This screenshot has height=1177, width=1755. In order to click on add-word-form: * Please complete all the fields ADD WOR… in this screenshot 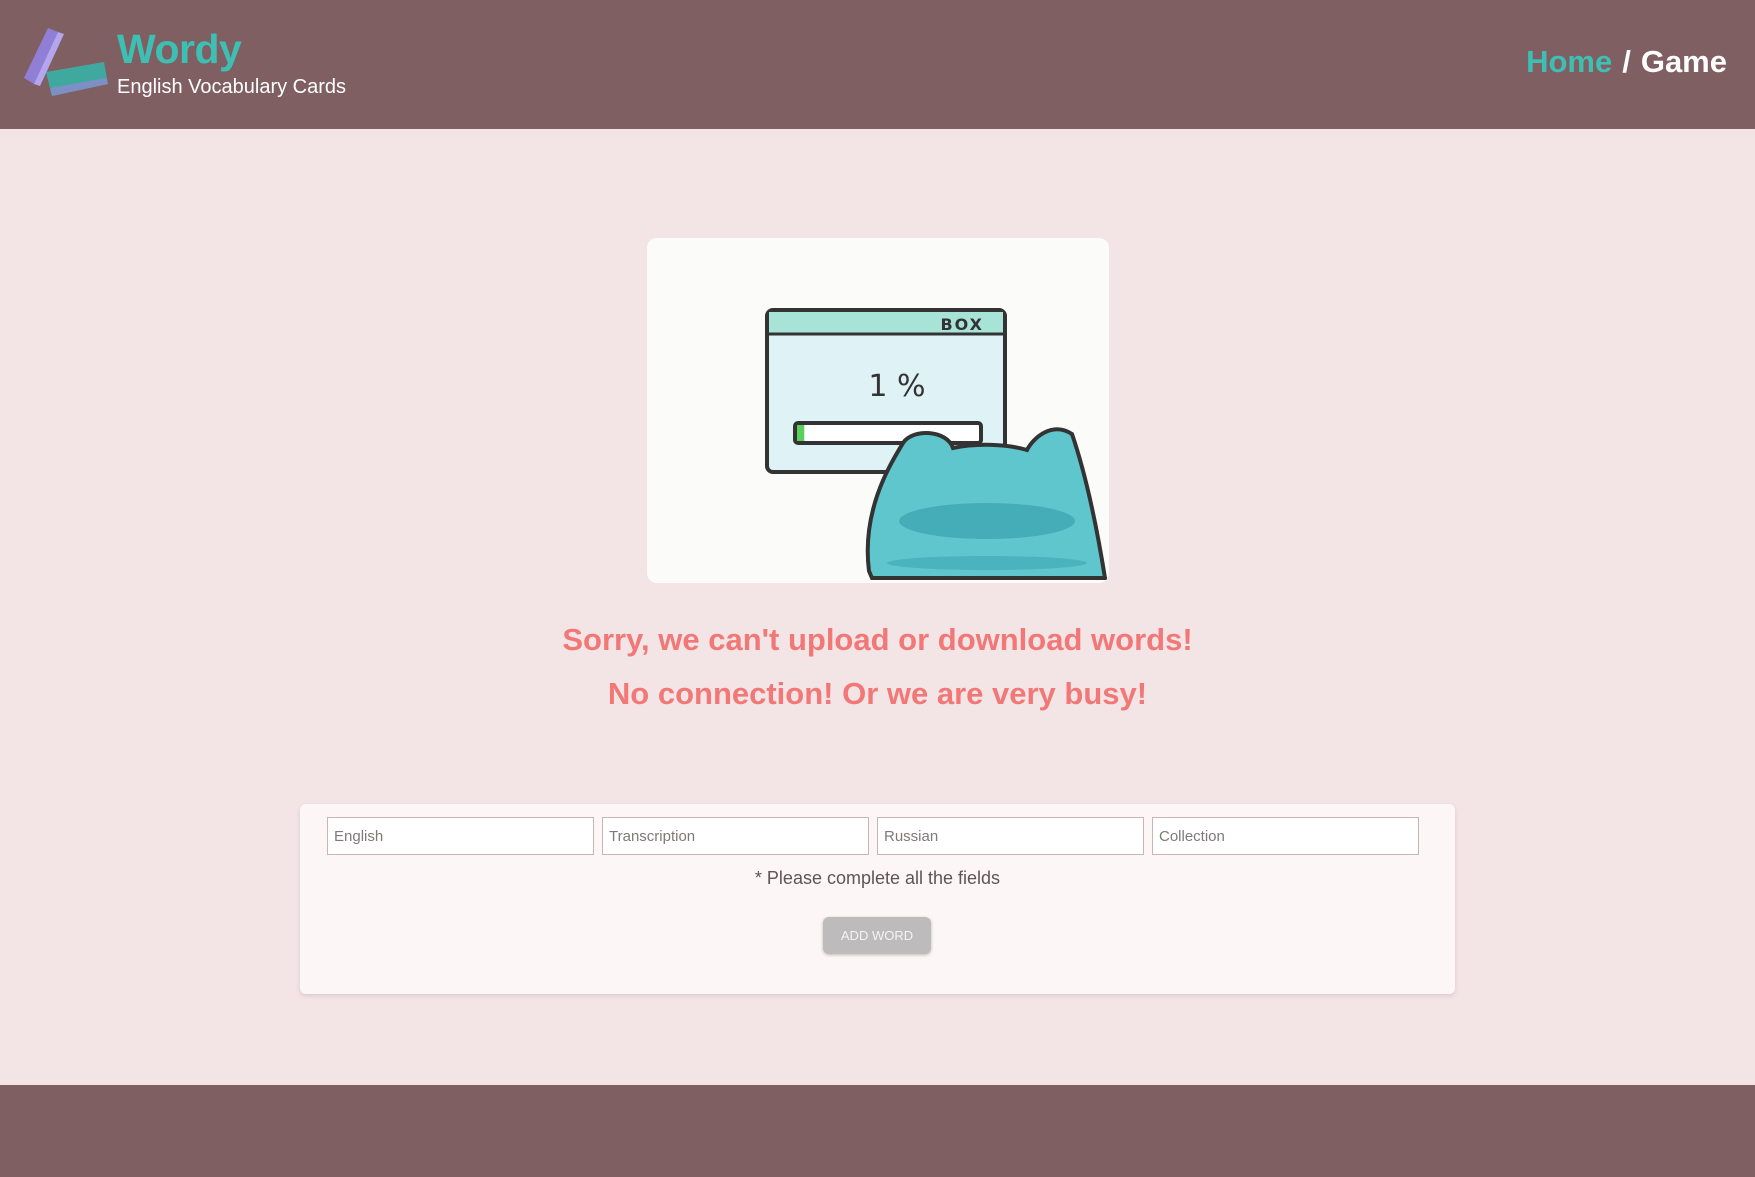, I will do `click(877, 899)`.